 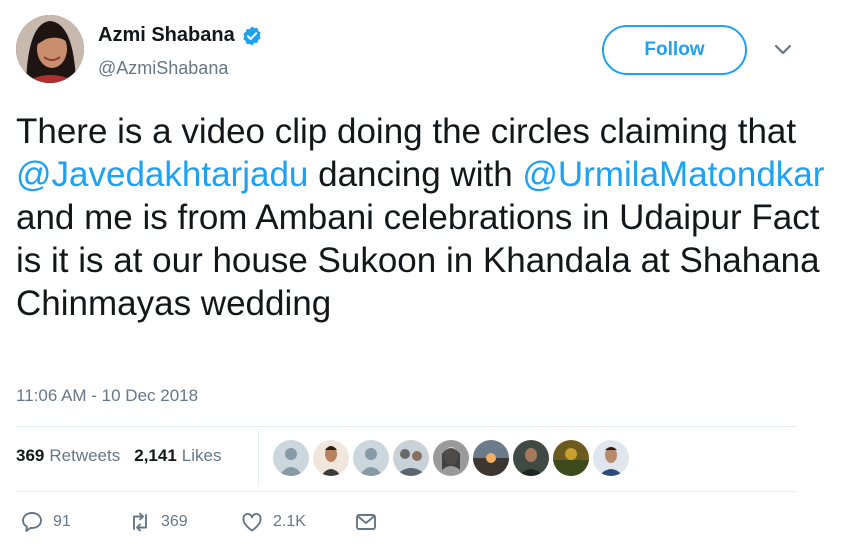 What do you see at coordinates (84, 456) in the screenshot?
I see `retweets-label: Retweets` at bounding box center [84, 456].